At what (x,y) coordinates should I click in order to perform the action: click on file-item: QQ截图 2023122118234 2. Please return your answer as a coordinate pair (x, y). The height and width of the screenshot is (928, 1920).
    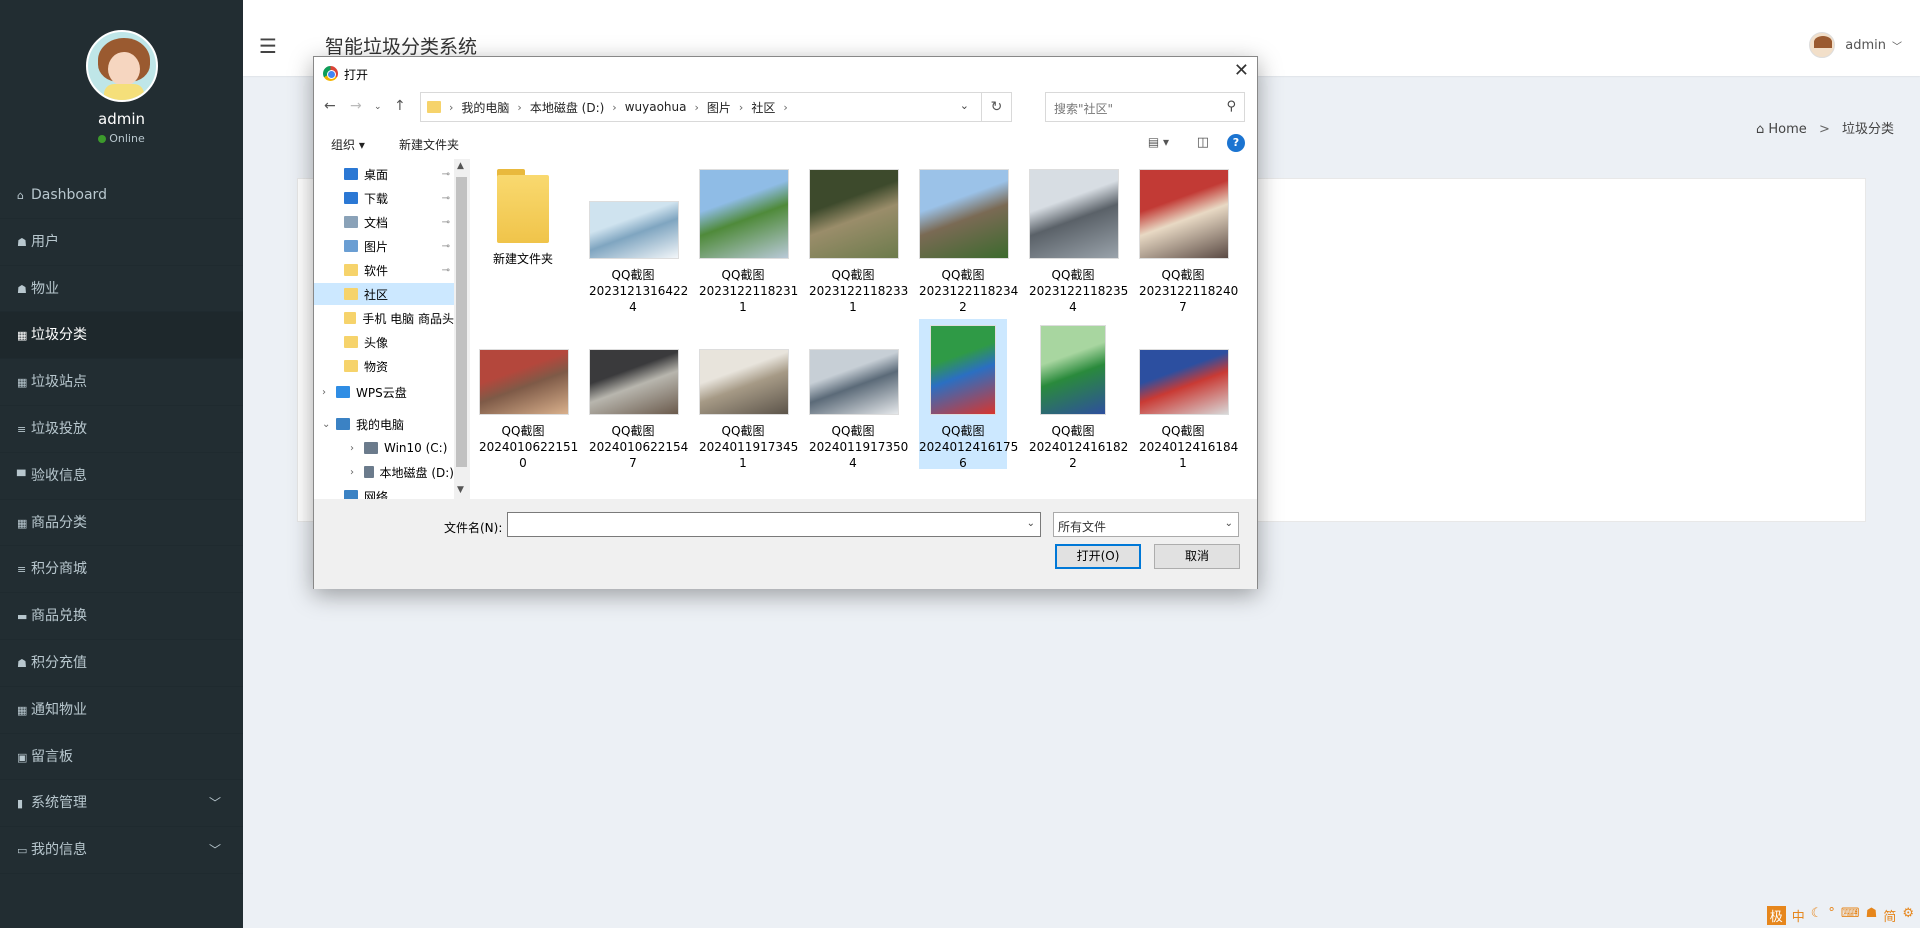
    Looking at the image, I should click on (968, 238).